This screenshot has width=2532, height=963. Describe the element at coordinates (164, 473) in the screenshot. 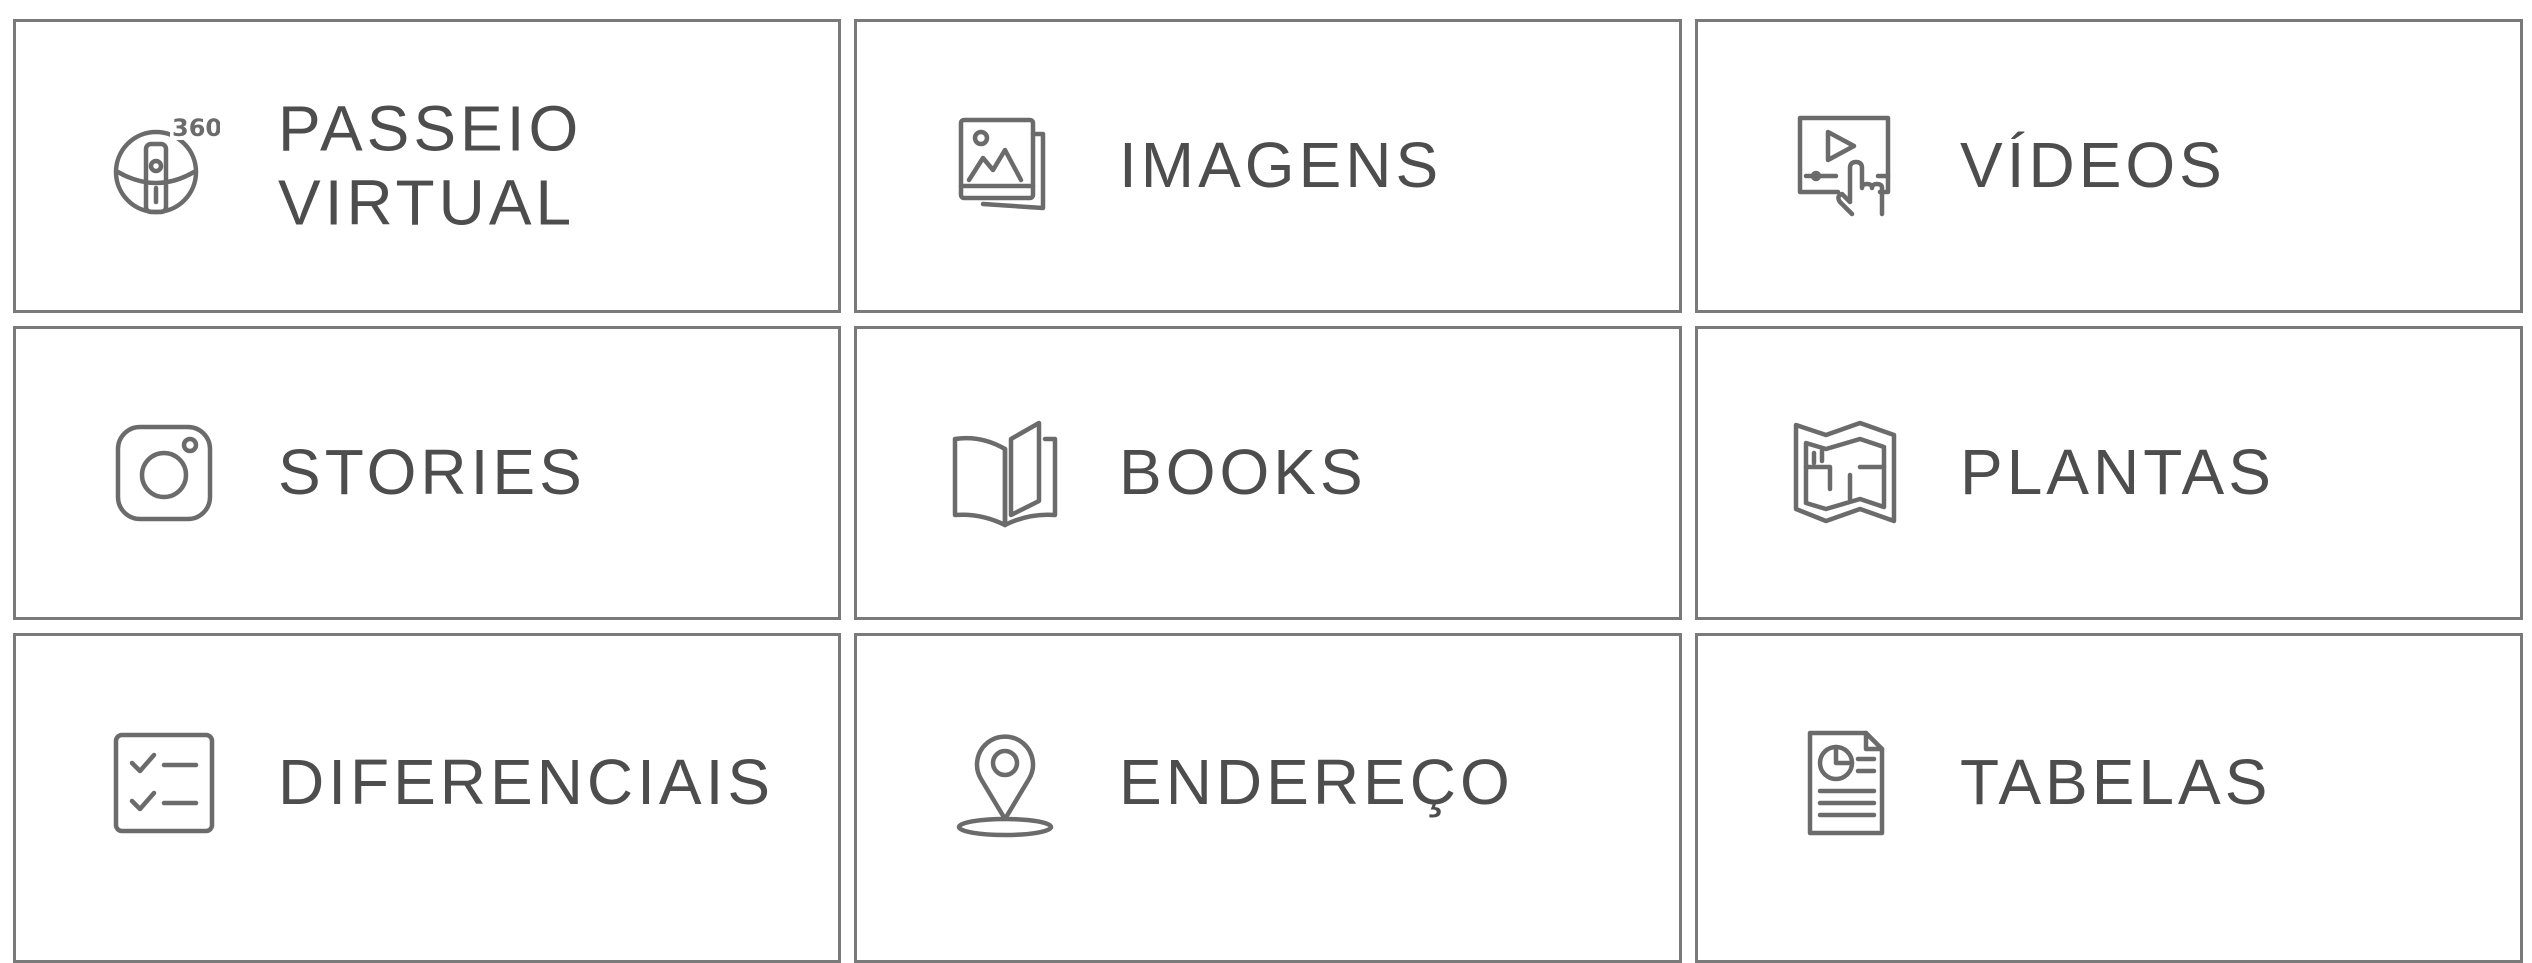

I see `instagram-icon` at that location.